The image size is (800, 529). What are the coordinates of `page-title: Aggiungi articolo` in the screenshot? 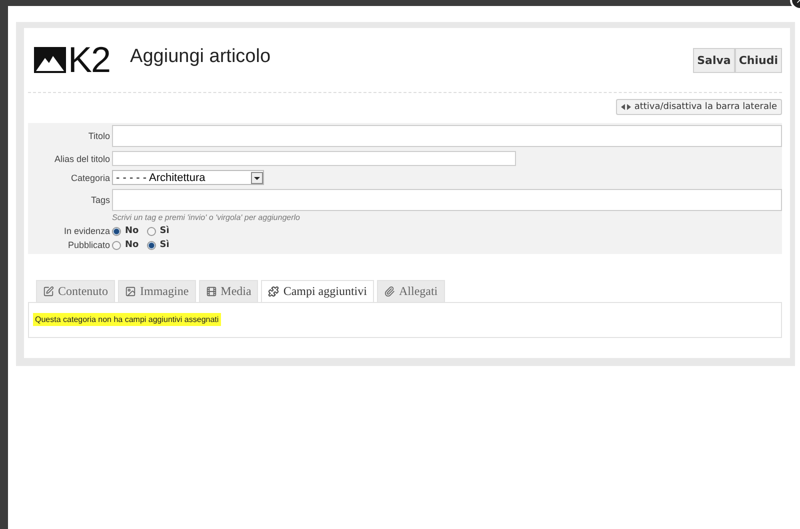 It's located at (201, 57).